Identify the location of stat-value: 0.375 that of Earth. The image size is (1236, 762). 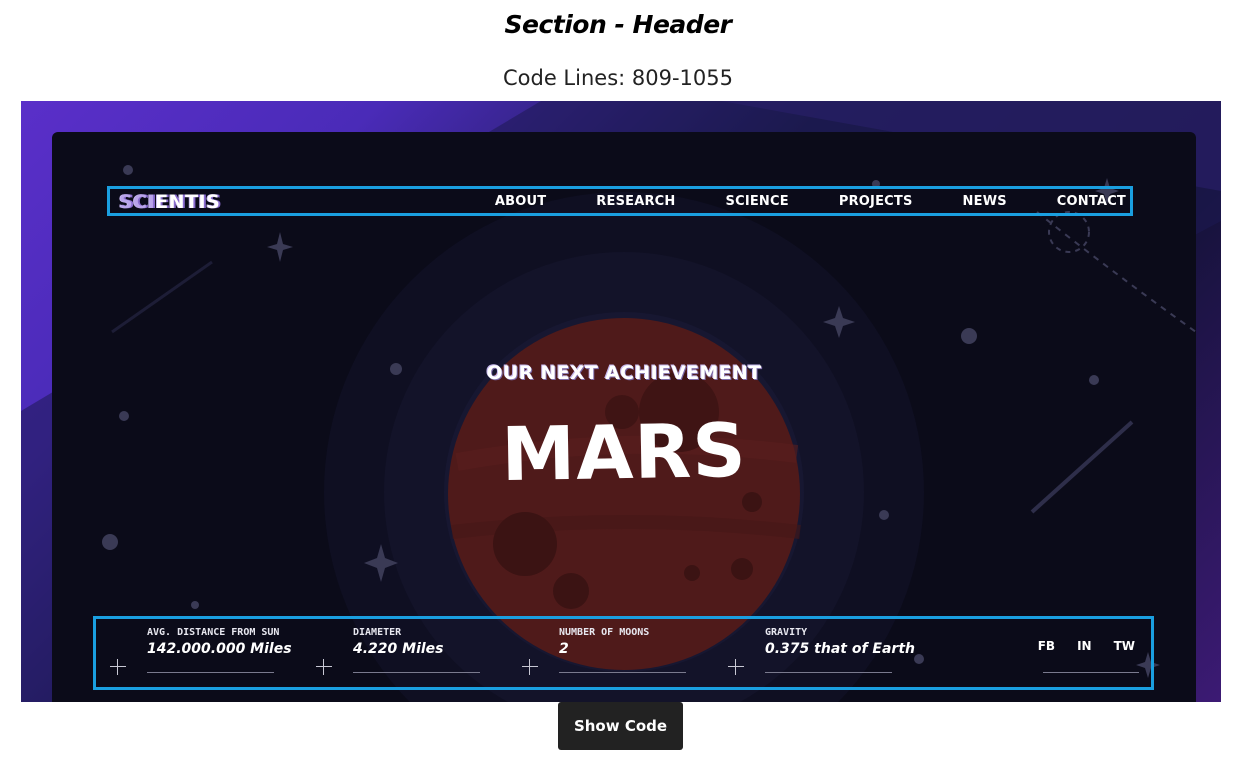
(840, 649).